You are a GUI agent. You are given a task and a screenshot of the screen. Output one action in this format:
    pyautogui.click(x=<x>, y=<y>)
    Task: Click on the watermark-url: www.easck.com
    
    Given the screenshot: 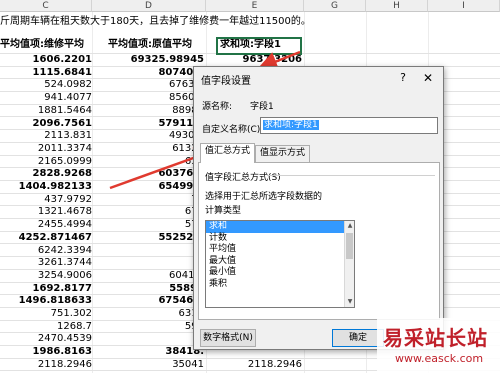 What is the action you would take?
    pyautogui.click(x=439, y=358)
    